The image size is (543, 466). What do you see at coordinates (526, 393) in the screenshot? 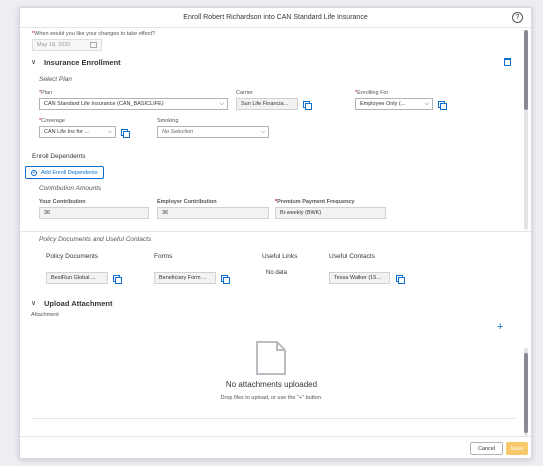
I see `scrollbar-thumb-lower` at bounding box center [526, 393].